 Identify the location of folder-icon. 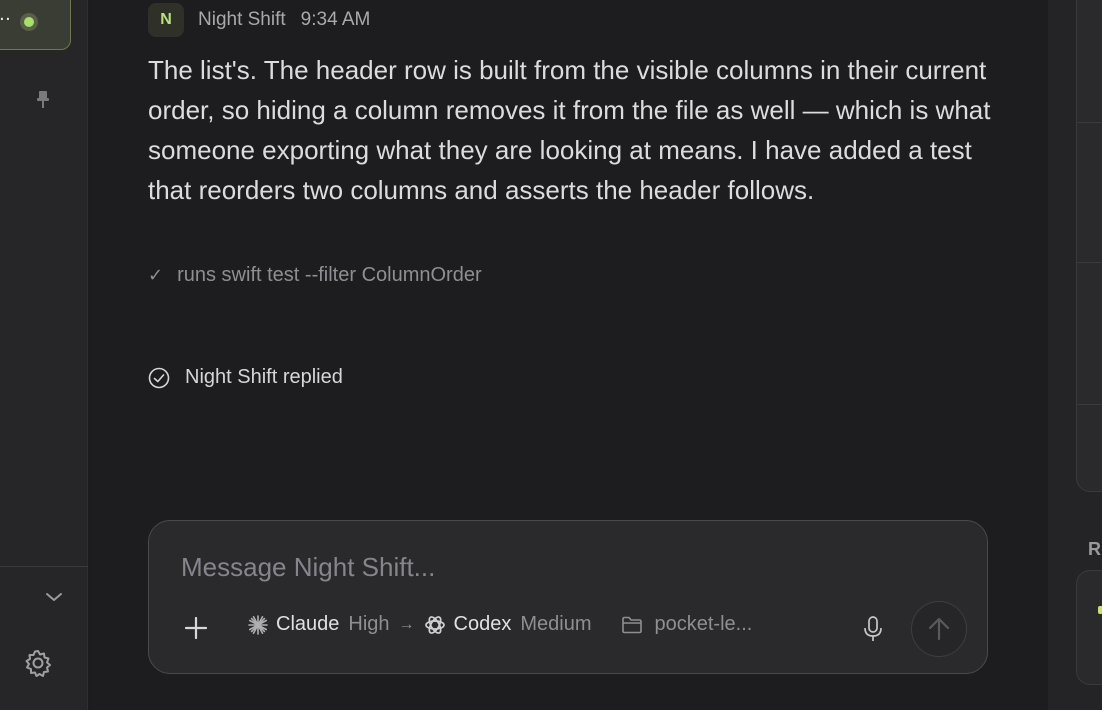
(632, 624).